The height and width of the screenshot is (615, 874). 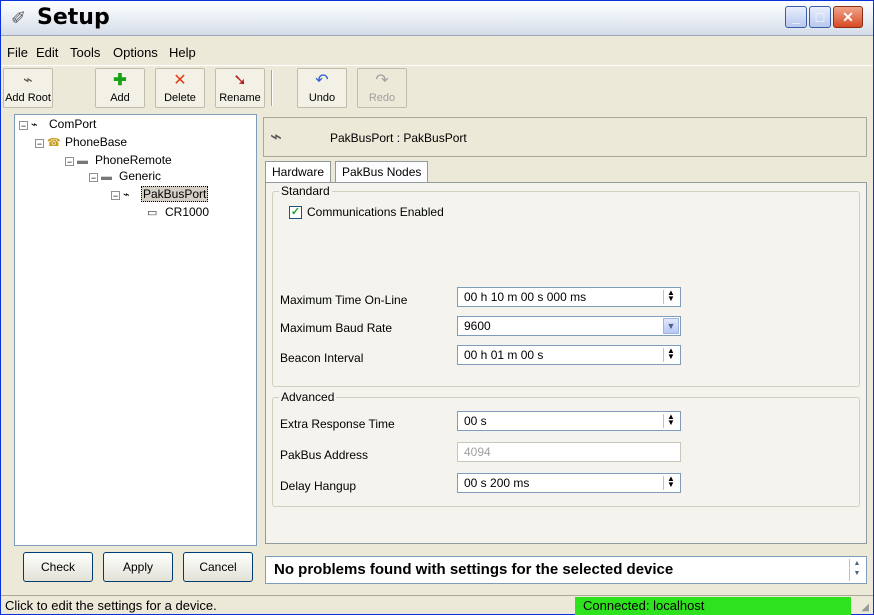 What do you see at coordinates (58, 567) in the screenshot?
I see `check-button: Check` at bounding box center [58, 567].